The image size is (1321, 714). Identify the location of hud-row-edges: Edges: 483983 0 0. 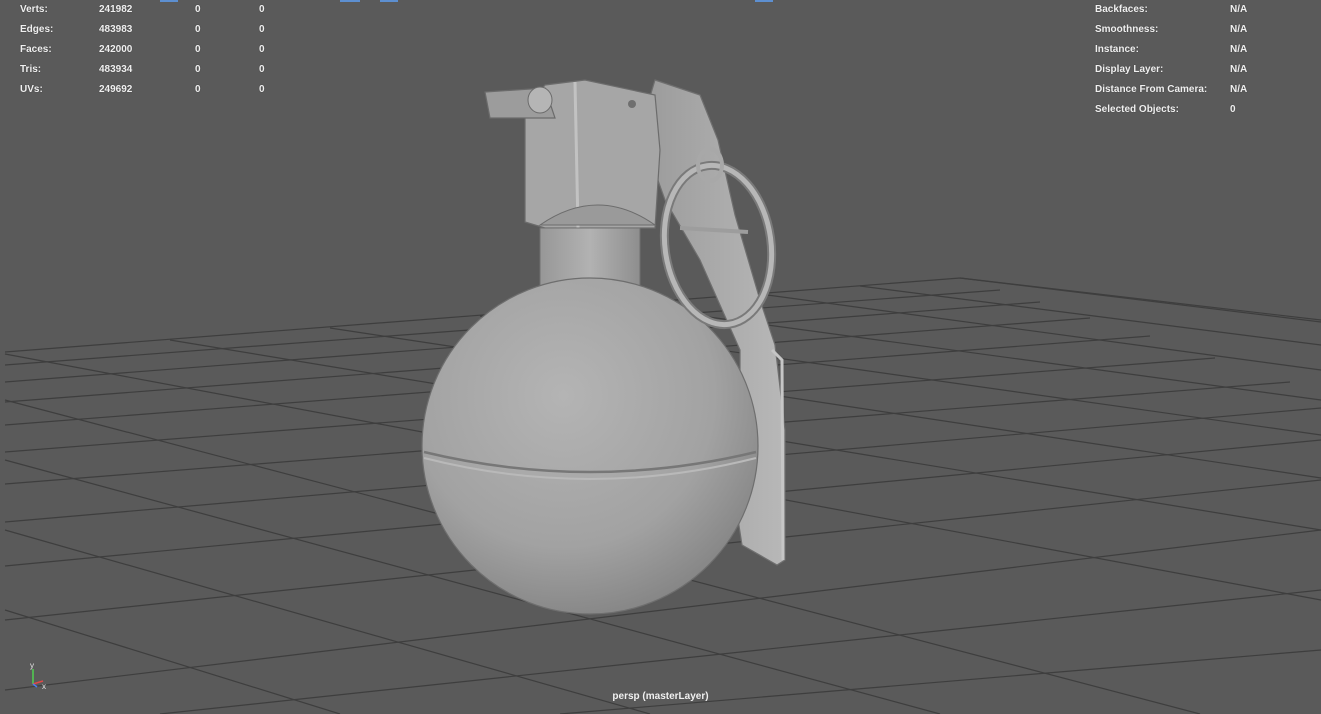
(159, 30).